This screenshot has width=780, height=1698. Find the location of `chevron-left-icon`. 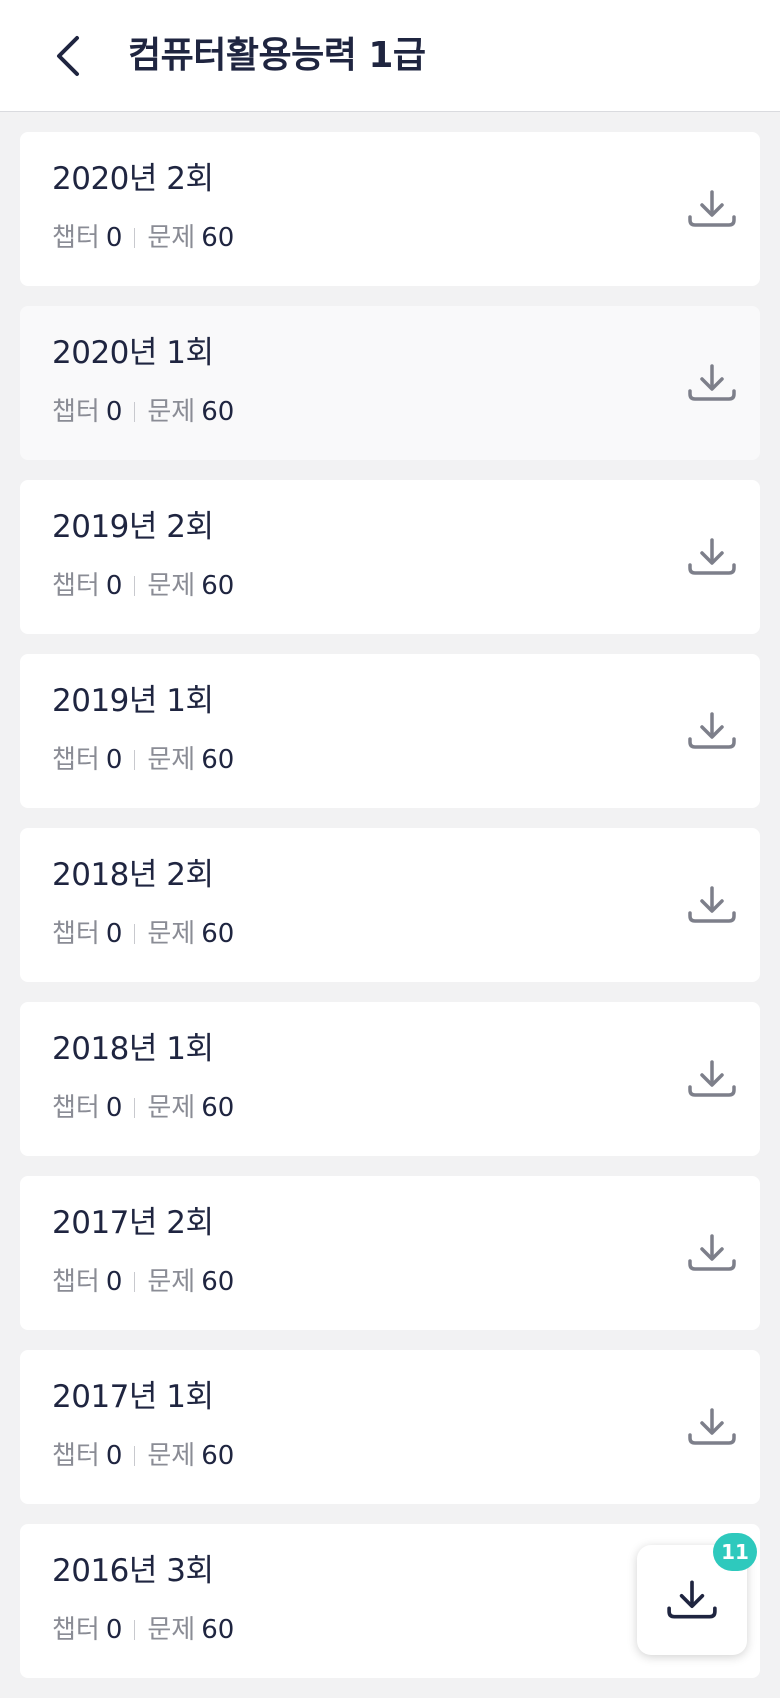

chevron-left-icon is located at coordinates (68, 56).